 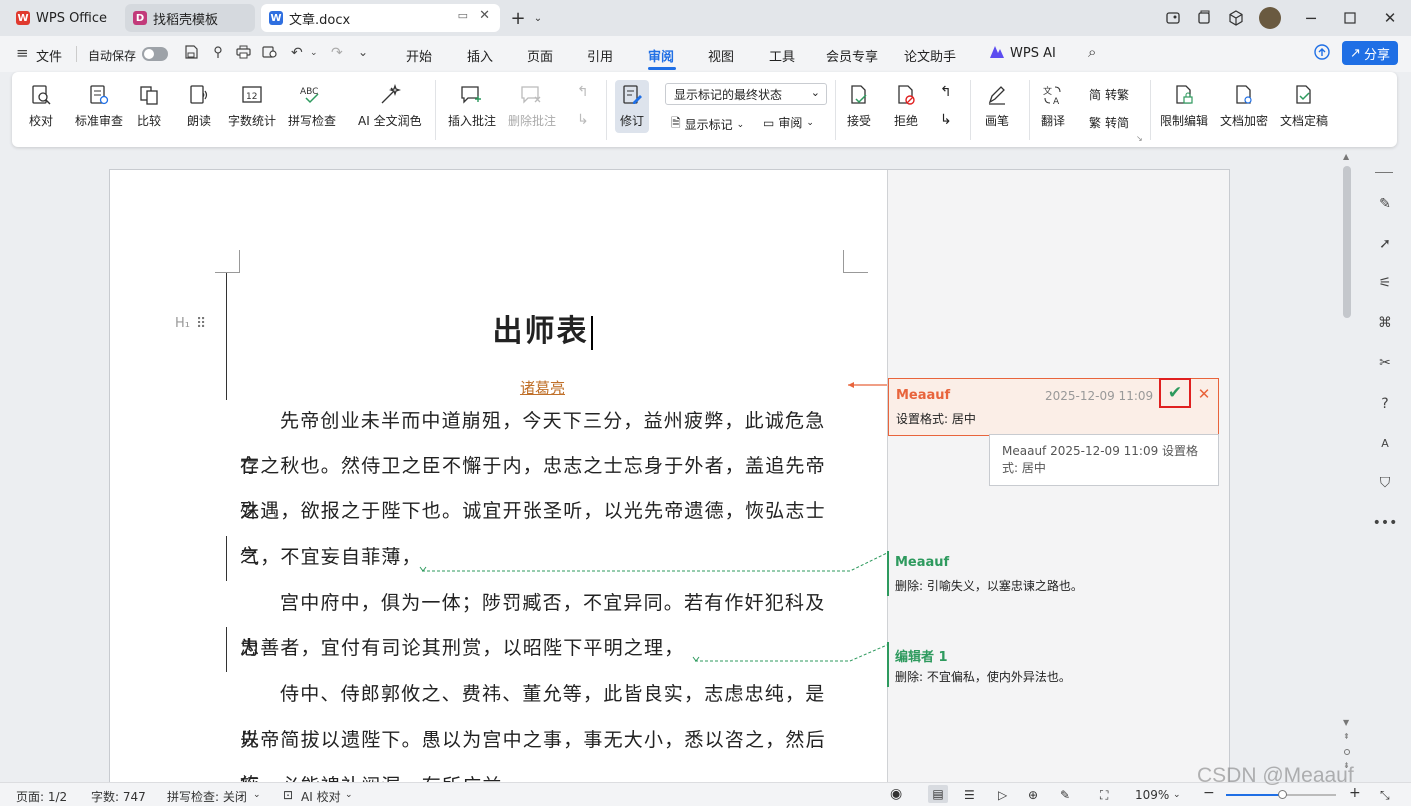 What do you see at coordinates (149, 105) in the screenshot?
I see `compare-button: 比较` at bounding box center [149, 105].